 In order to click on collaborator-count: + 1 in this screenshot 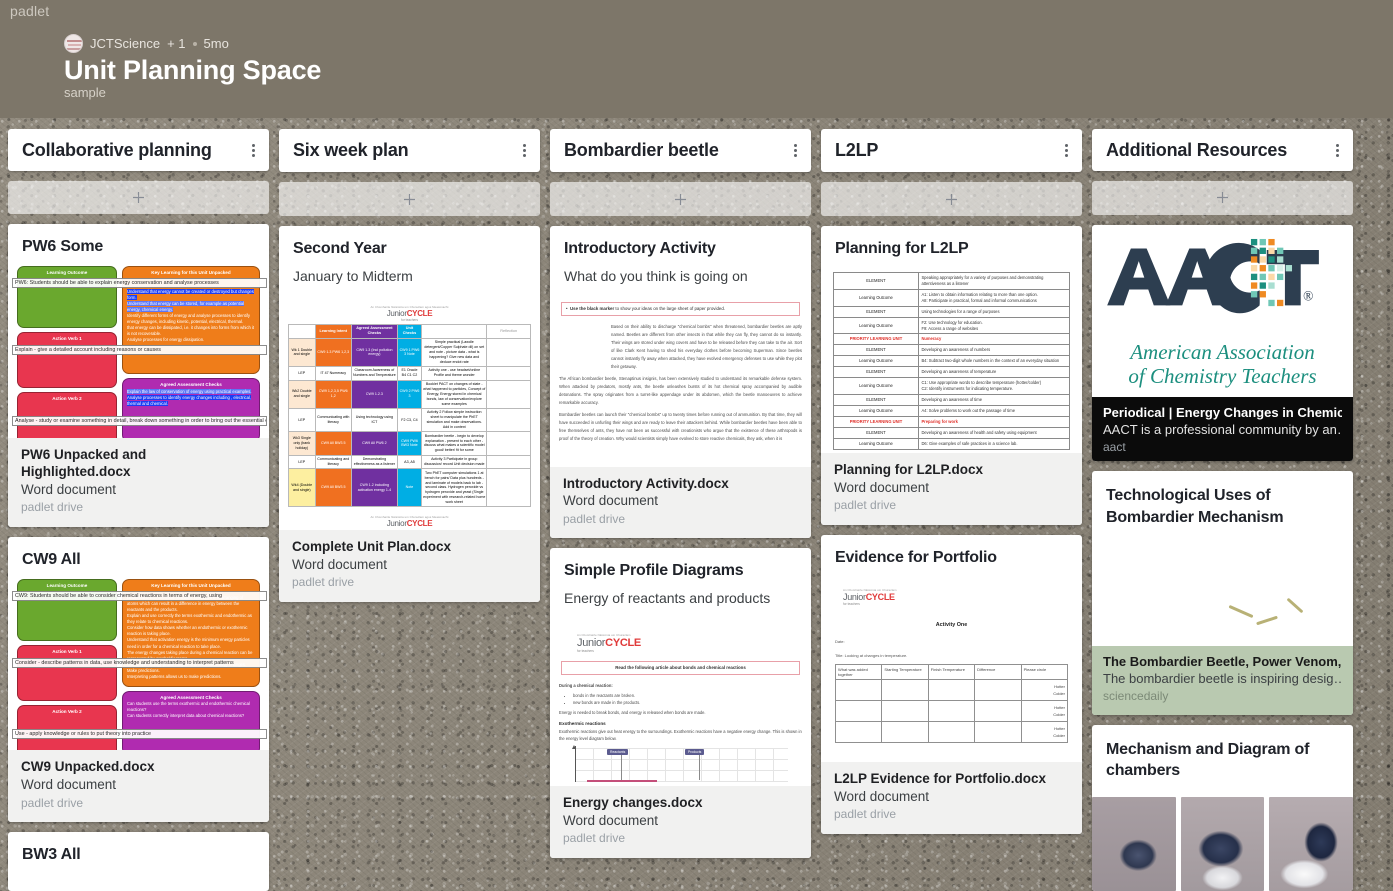, I will do `click(176, 43)`.